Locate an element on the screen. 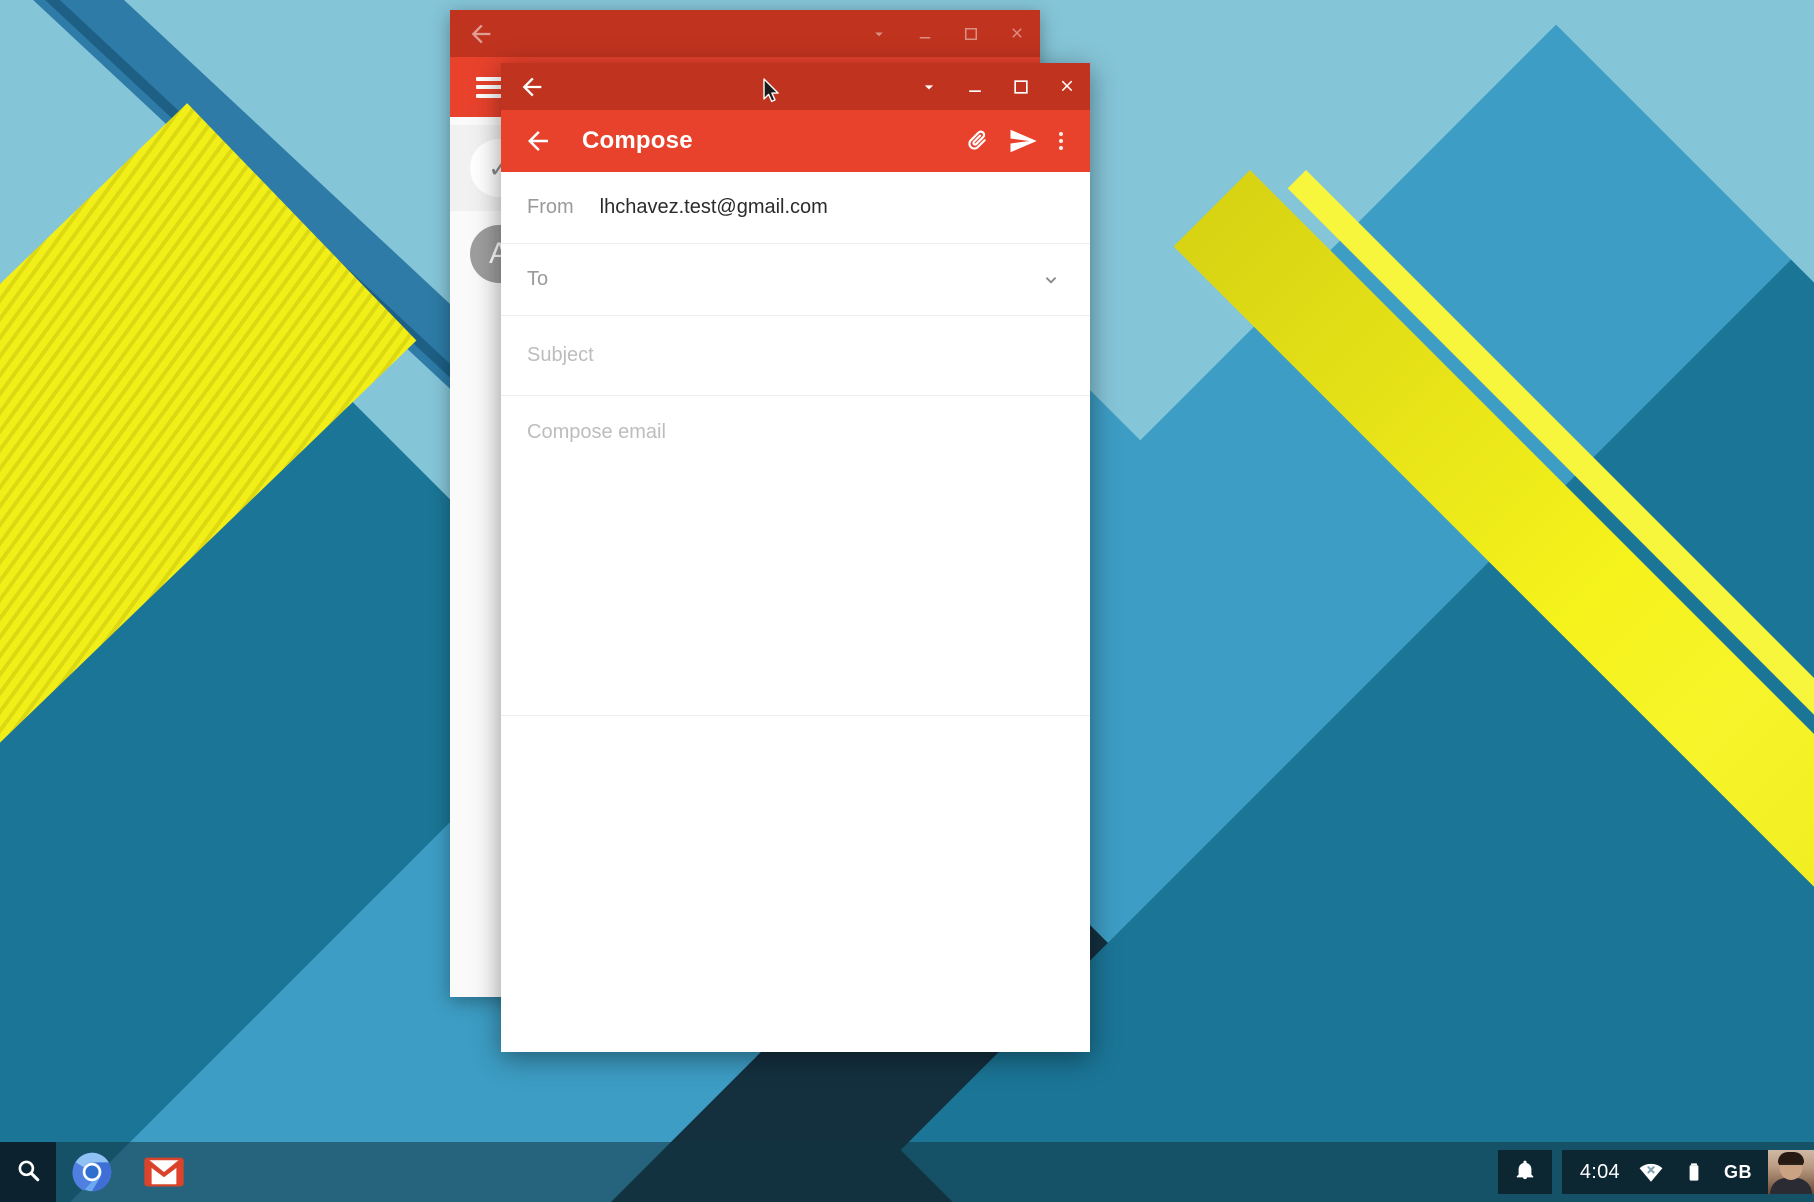  send-icon is located at coordinates (1023, 141).